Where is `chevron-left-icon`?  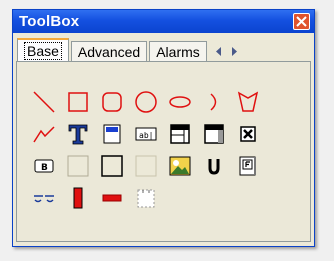
chevron-left-icon is located at coordinates (218, 51).